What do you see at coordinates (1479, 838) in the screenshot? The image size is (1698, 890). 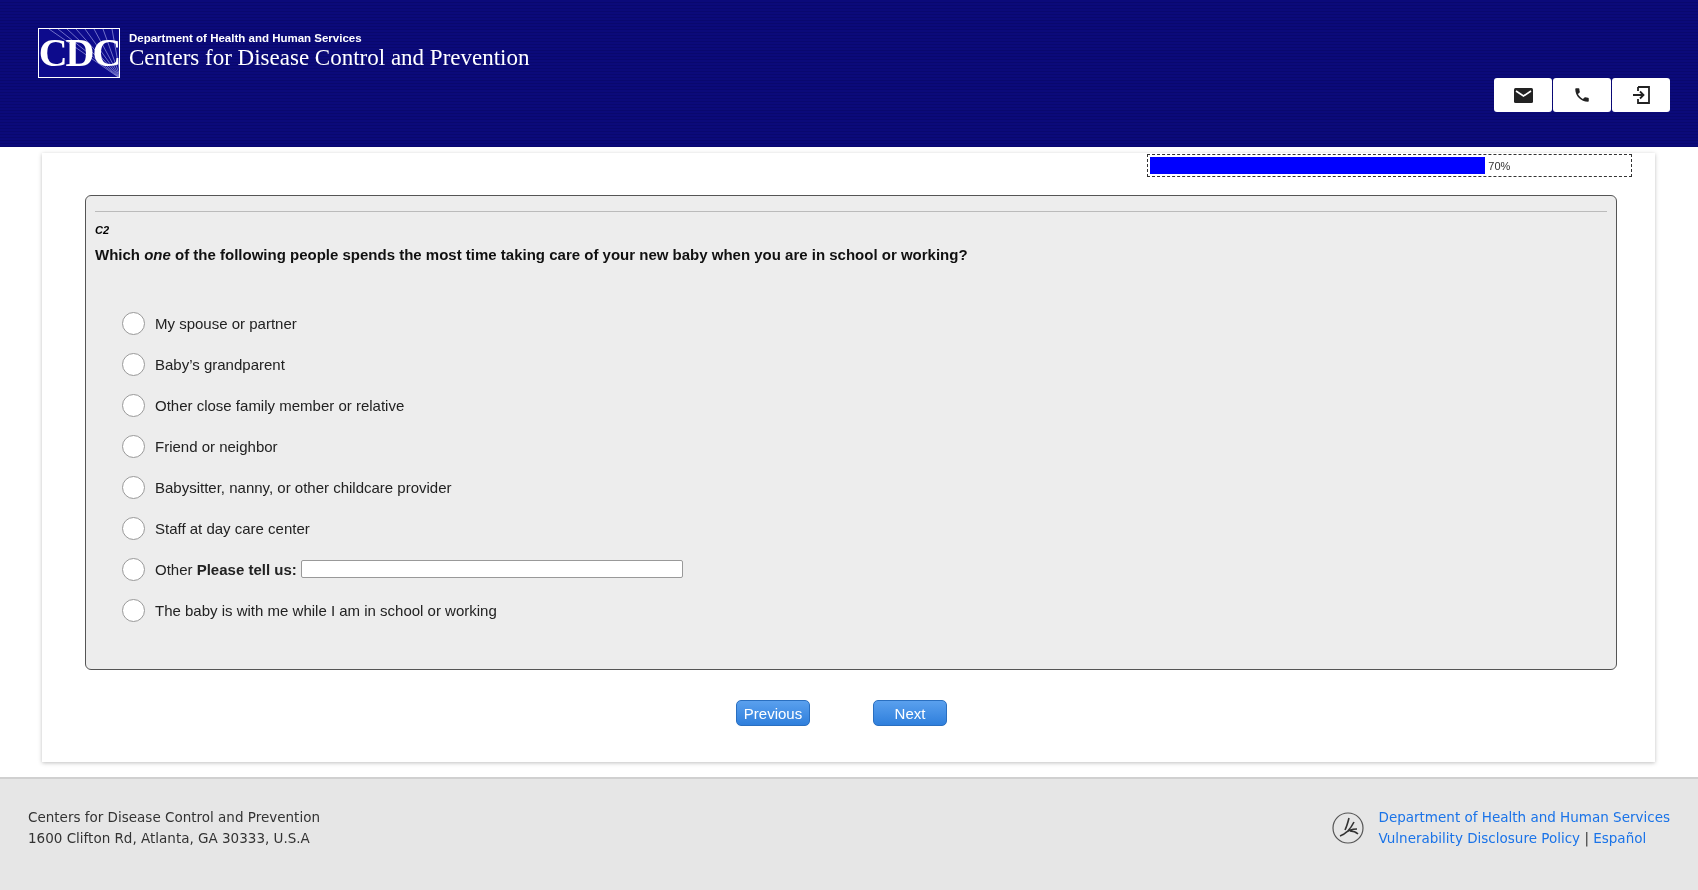 I see `disclosure-policy-link: Vulnerability Disclosure Policy` at bounding box center [1479, 838].